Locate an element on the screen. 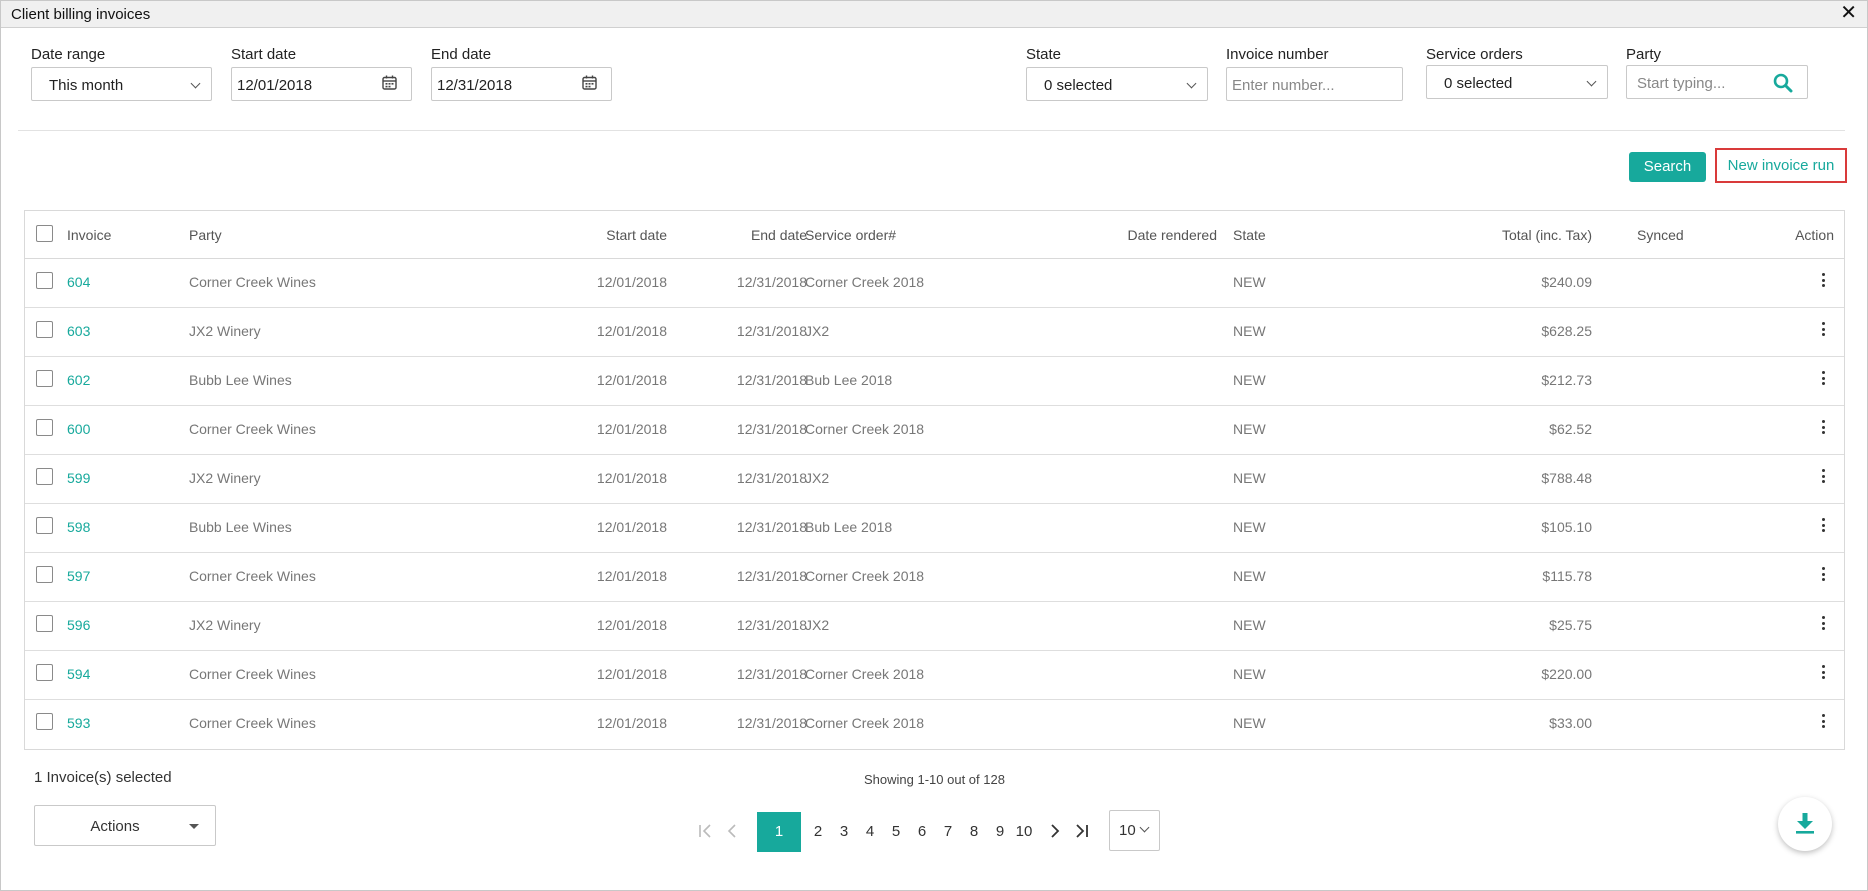 The width and height of the screenshot is (1868, 891). invoice-number-link: 602 is located at coordinates (78, 380).